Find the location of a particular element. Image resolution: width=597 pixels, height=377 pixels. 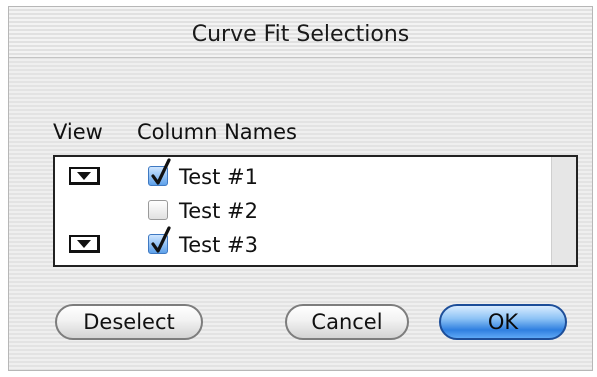

list-scrollbar is located at coordinates (563, 211).